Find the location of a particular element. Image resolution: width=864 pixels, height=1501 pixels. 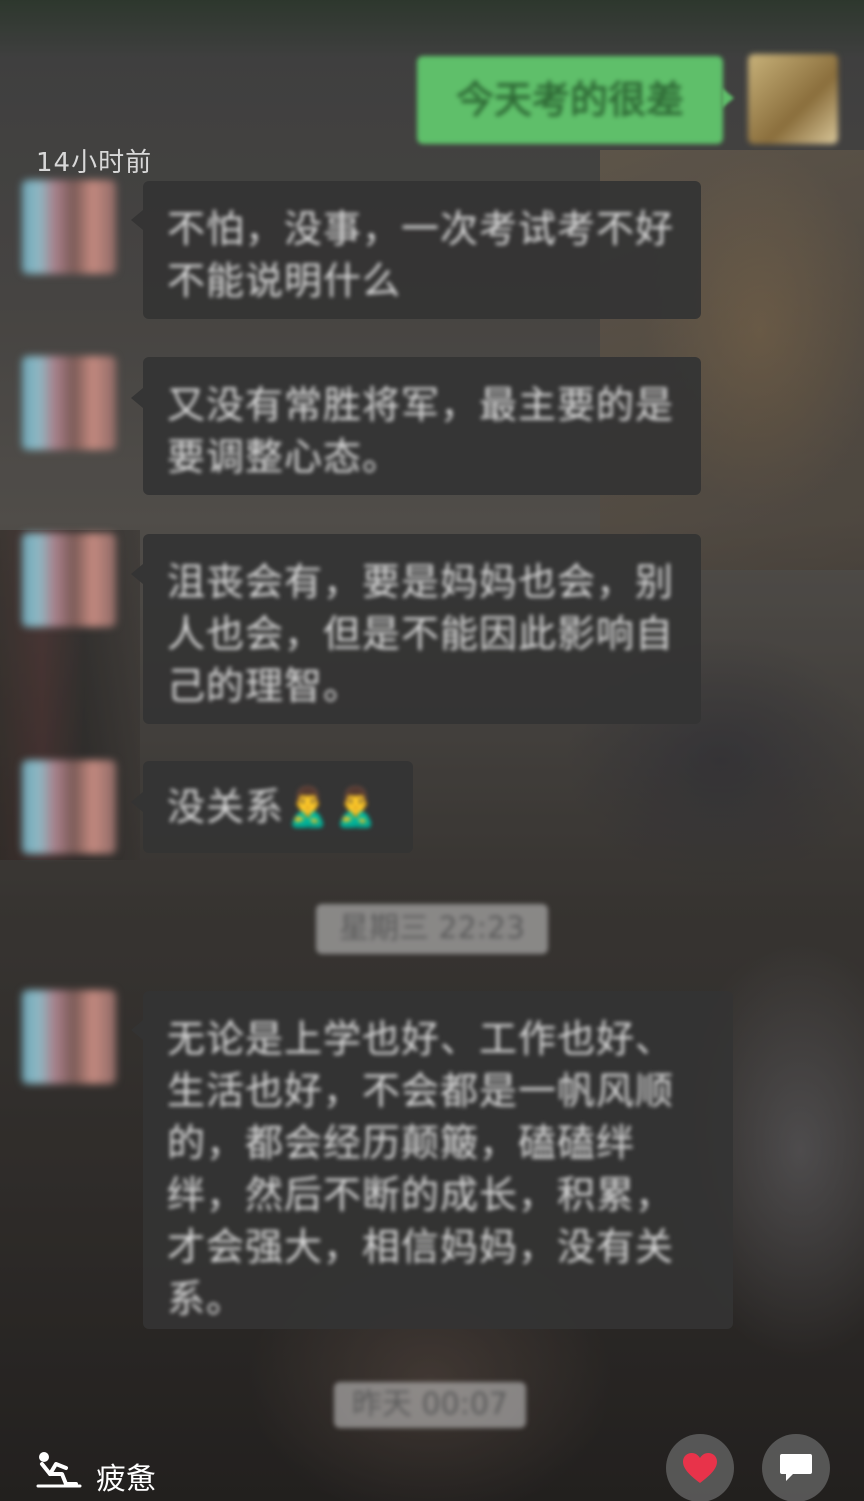

received-message-bubble: 沮丧会有，要是妈妈也会，别人也会，但是不能因此影响自己的理智。 is located at coordinates (422, 629).